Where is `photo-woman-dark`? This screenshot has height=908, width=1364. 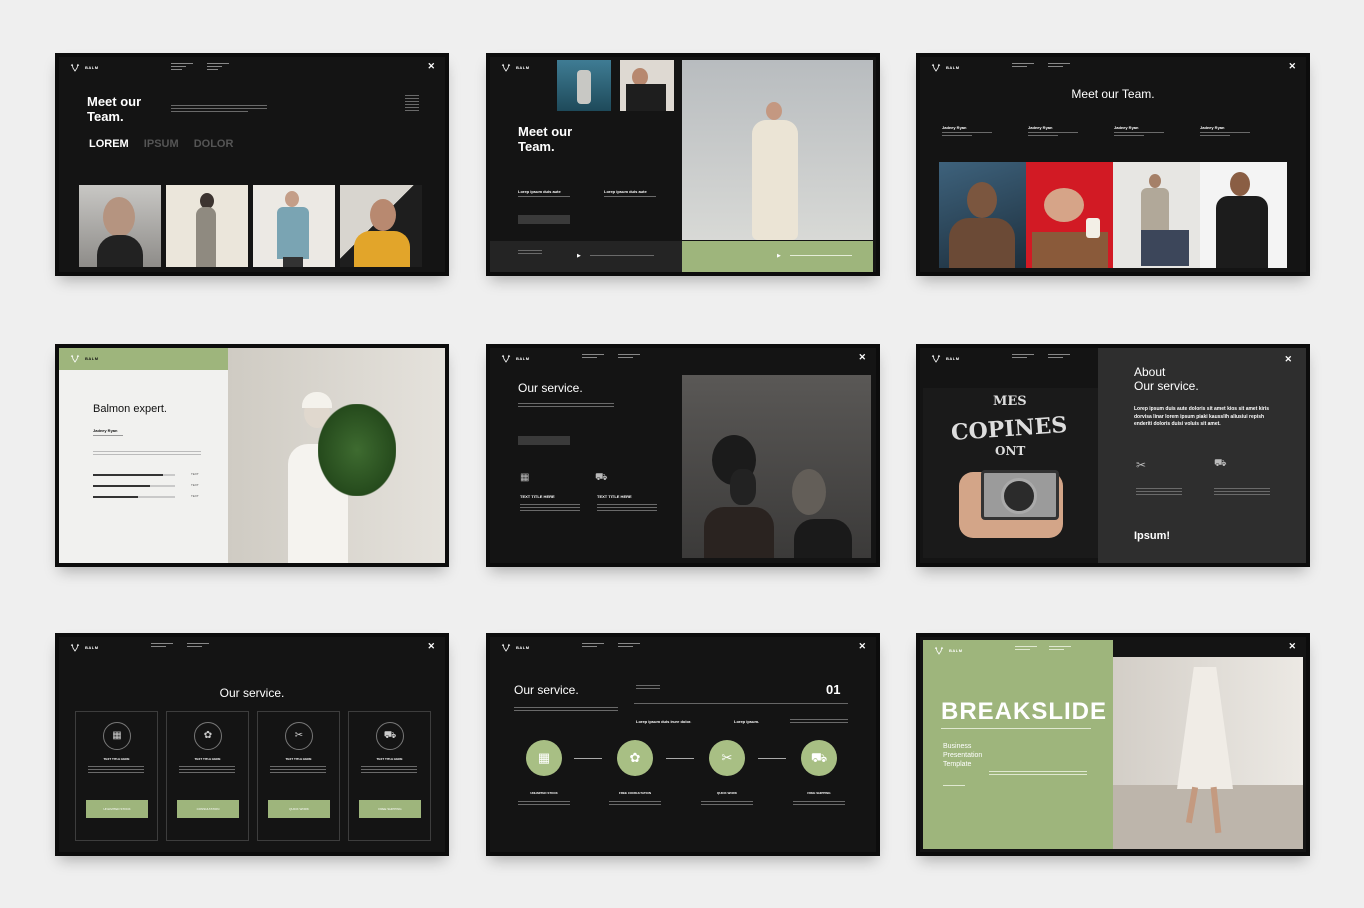
photo-woman-dark is located at coordinates (647, 85).